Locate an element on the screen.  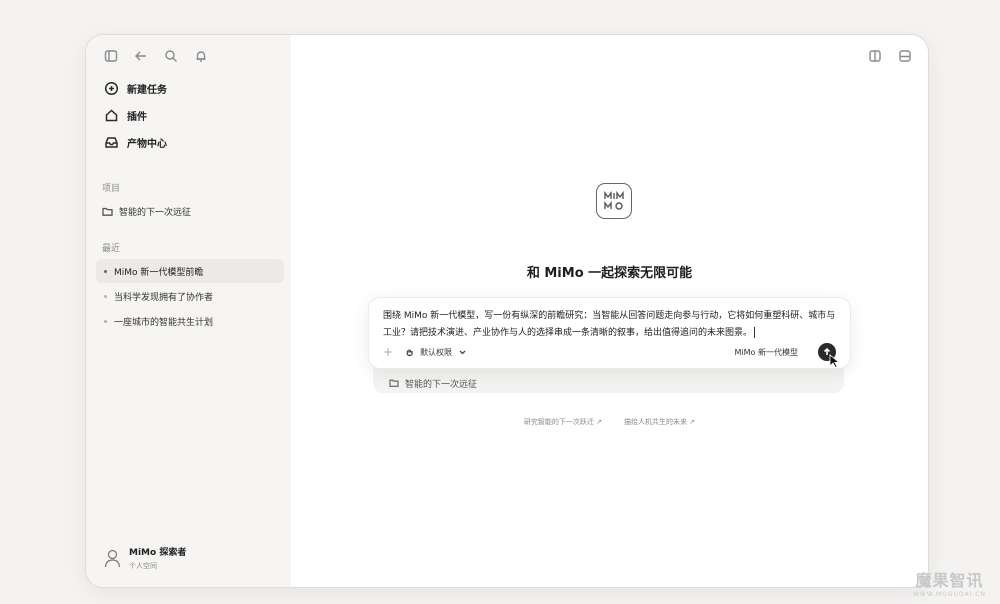
user-subtitle: 个人空间 is located at coordinates (143, 566).